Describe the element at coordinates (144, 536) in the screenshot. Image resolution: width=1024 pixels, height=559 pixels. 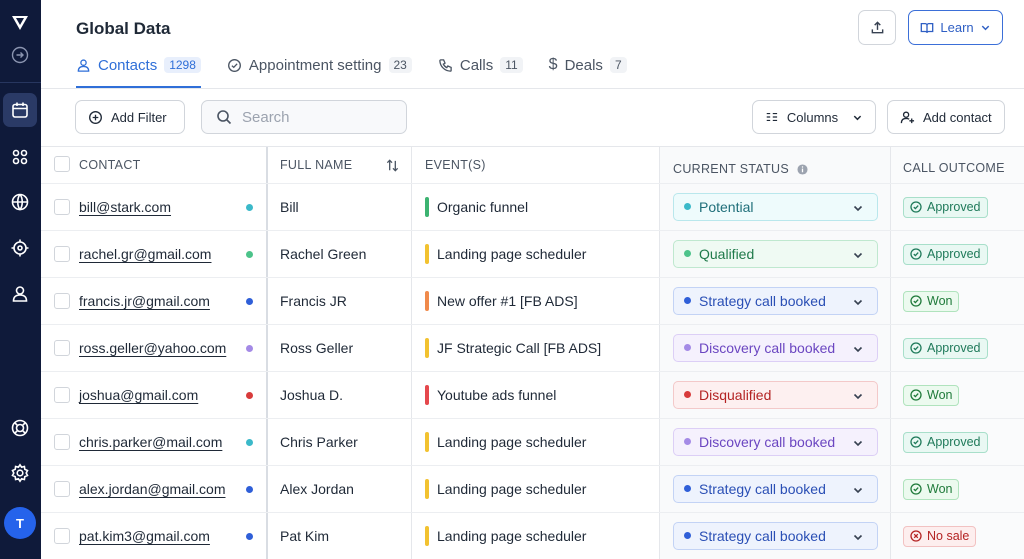
I see `contact-email-link: pat.kim3@gmail.com` at that location.